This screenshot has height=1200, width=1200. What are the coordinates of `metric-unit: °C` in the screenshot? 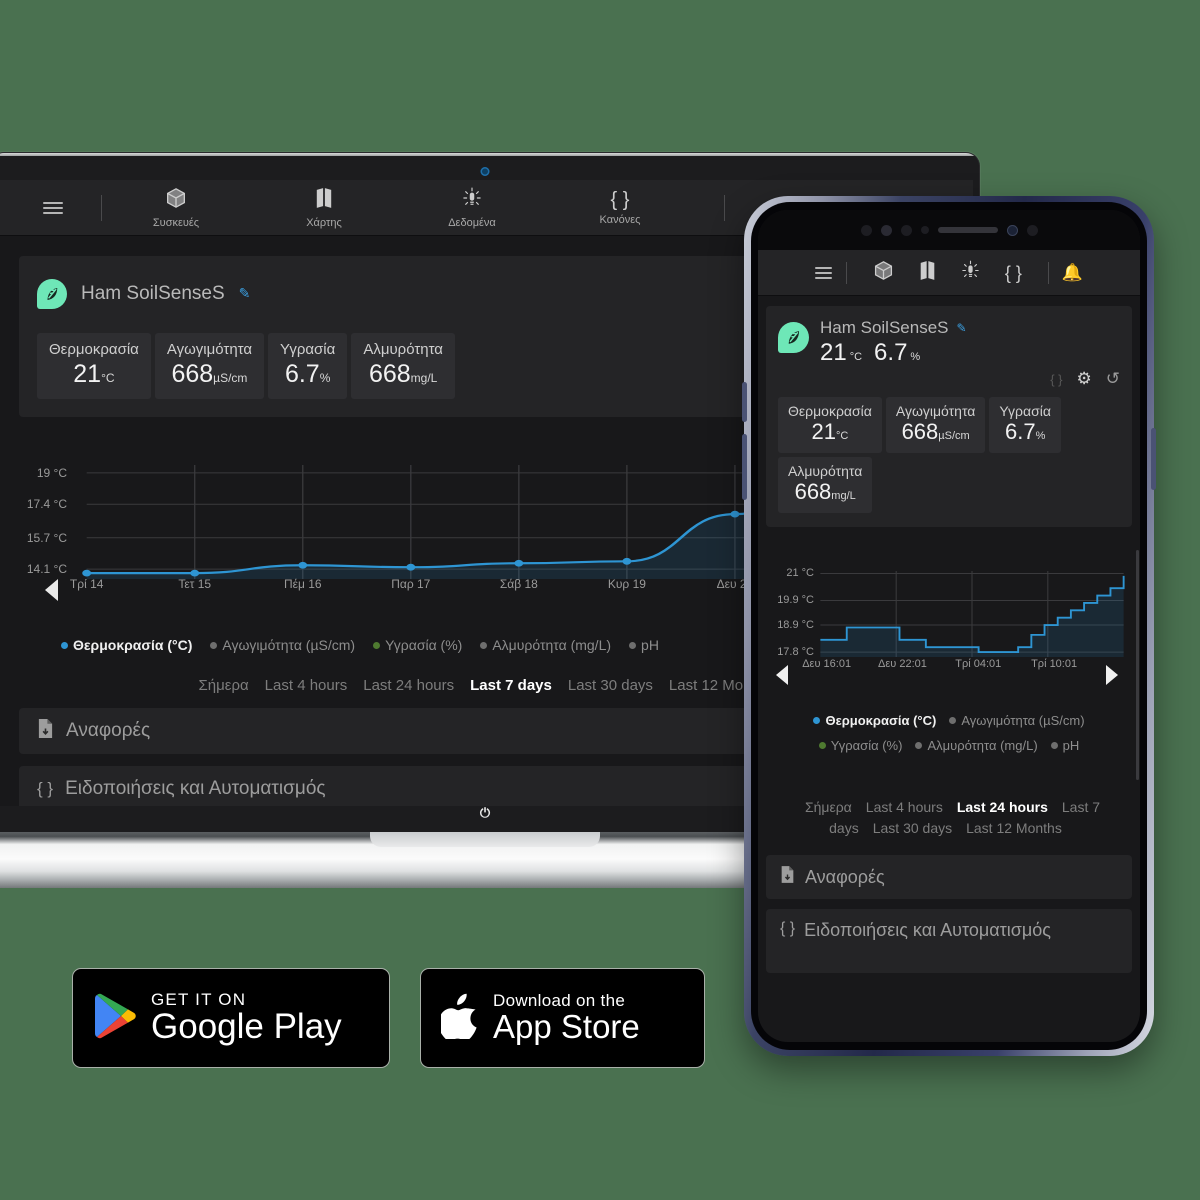 It's located at (108, 378).